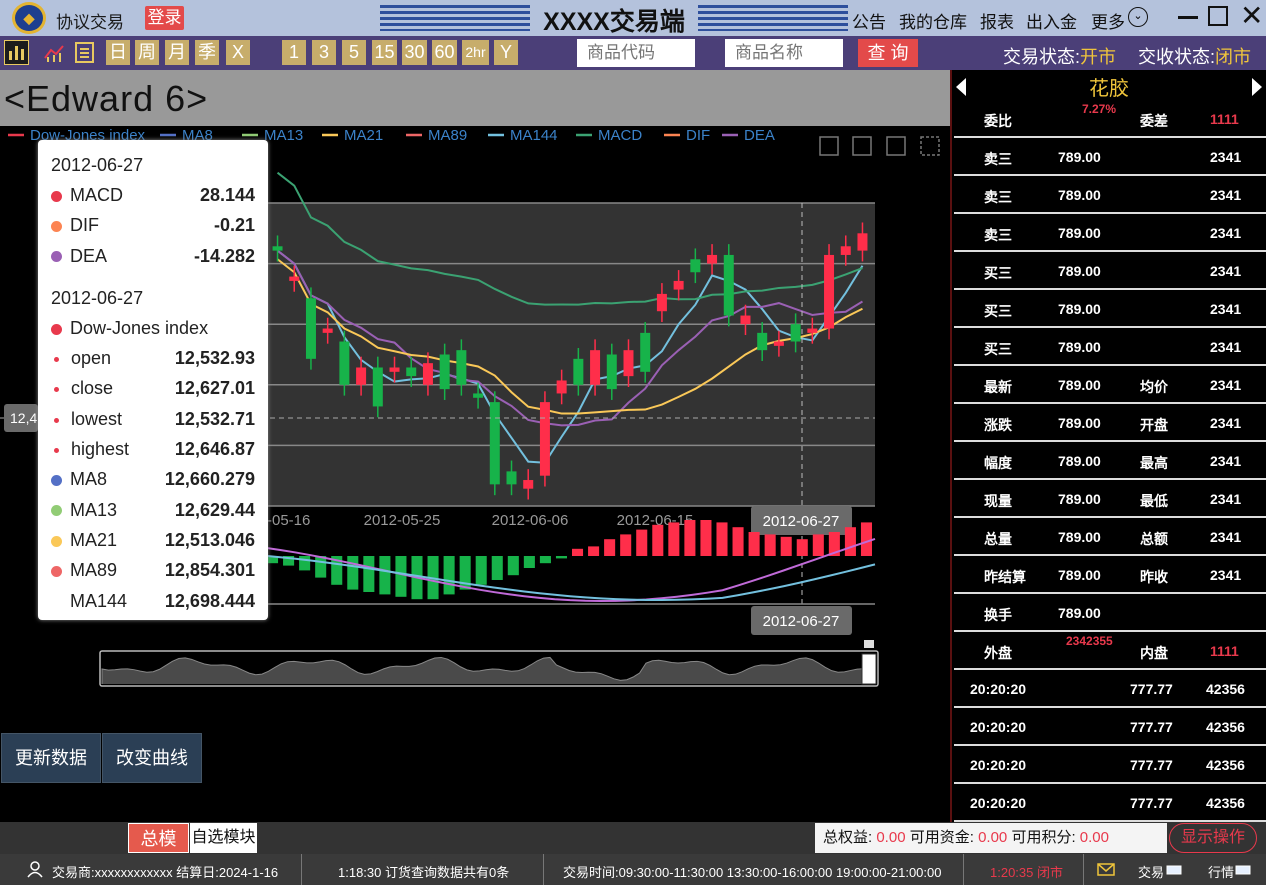  I want to click on menu-reports: 报表, so click(997, 20).